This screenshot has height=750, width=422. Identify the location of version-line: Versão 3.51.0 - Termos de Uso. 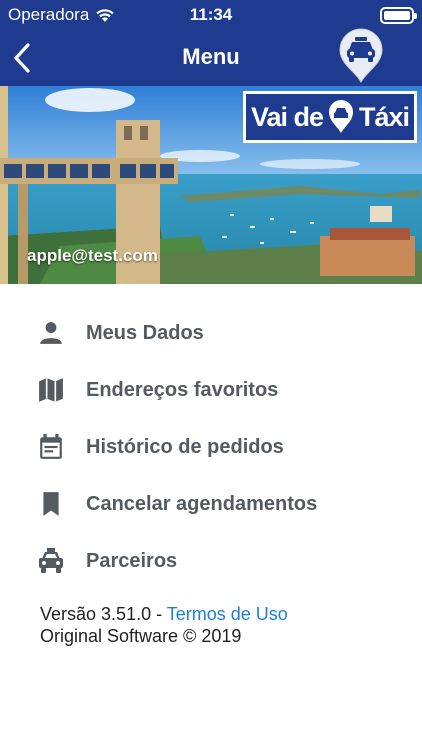
(164, 614).